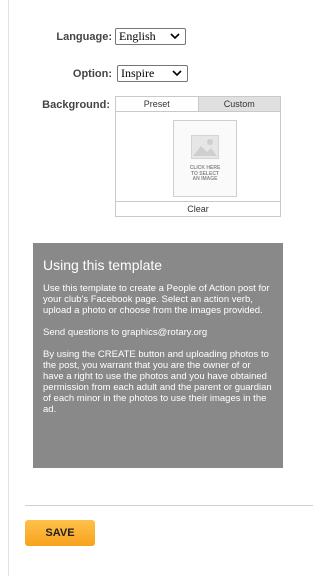 The image size is (323, 576). I want to click on option-value: Inspire, so click(138, 73).